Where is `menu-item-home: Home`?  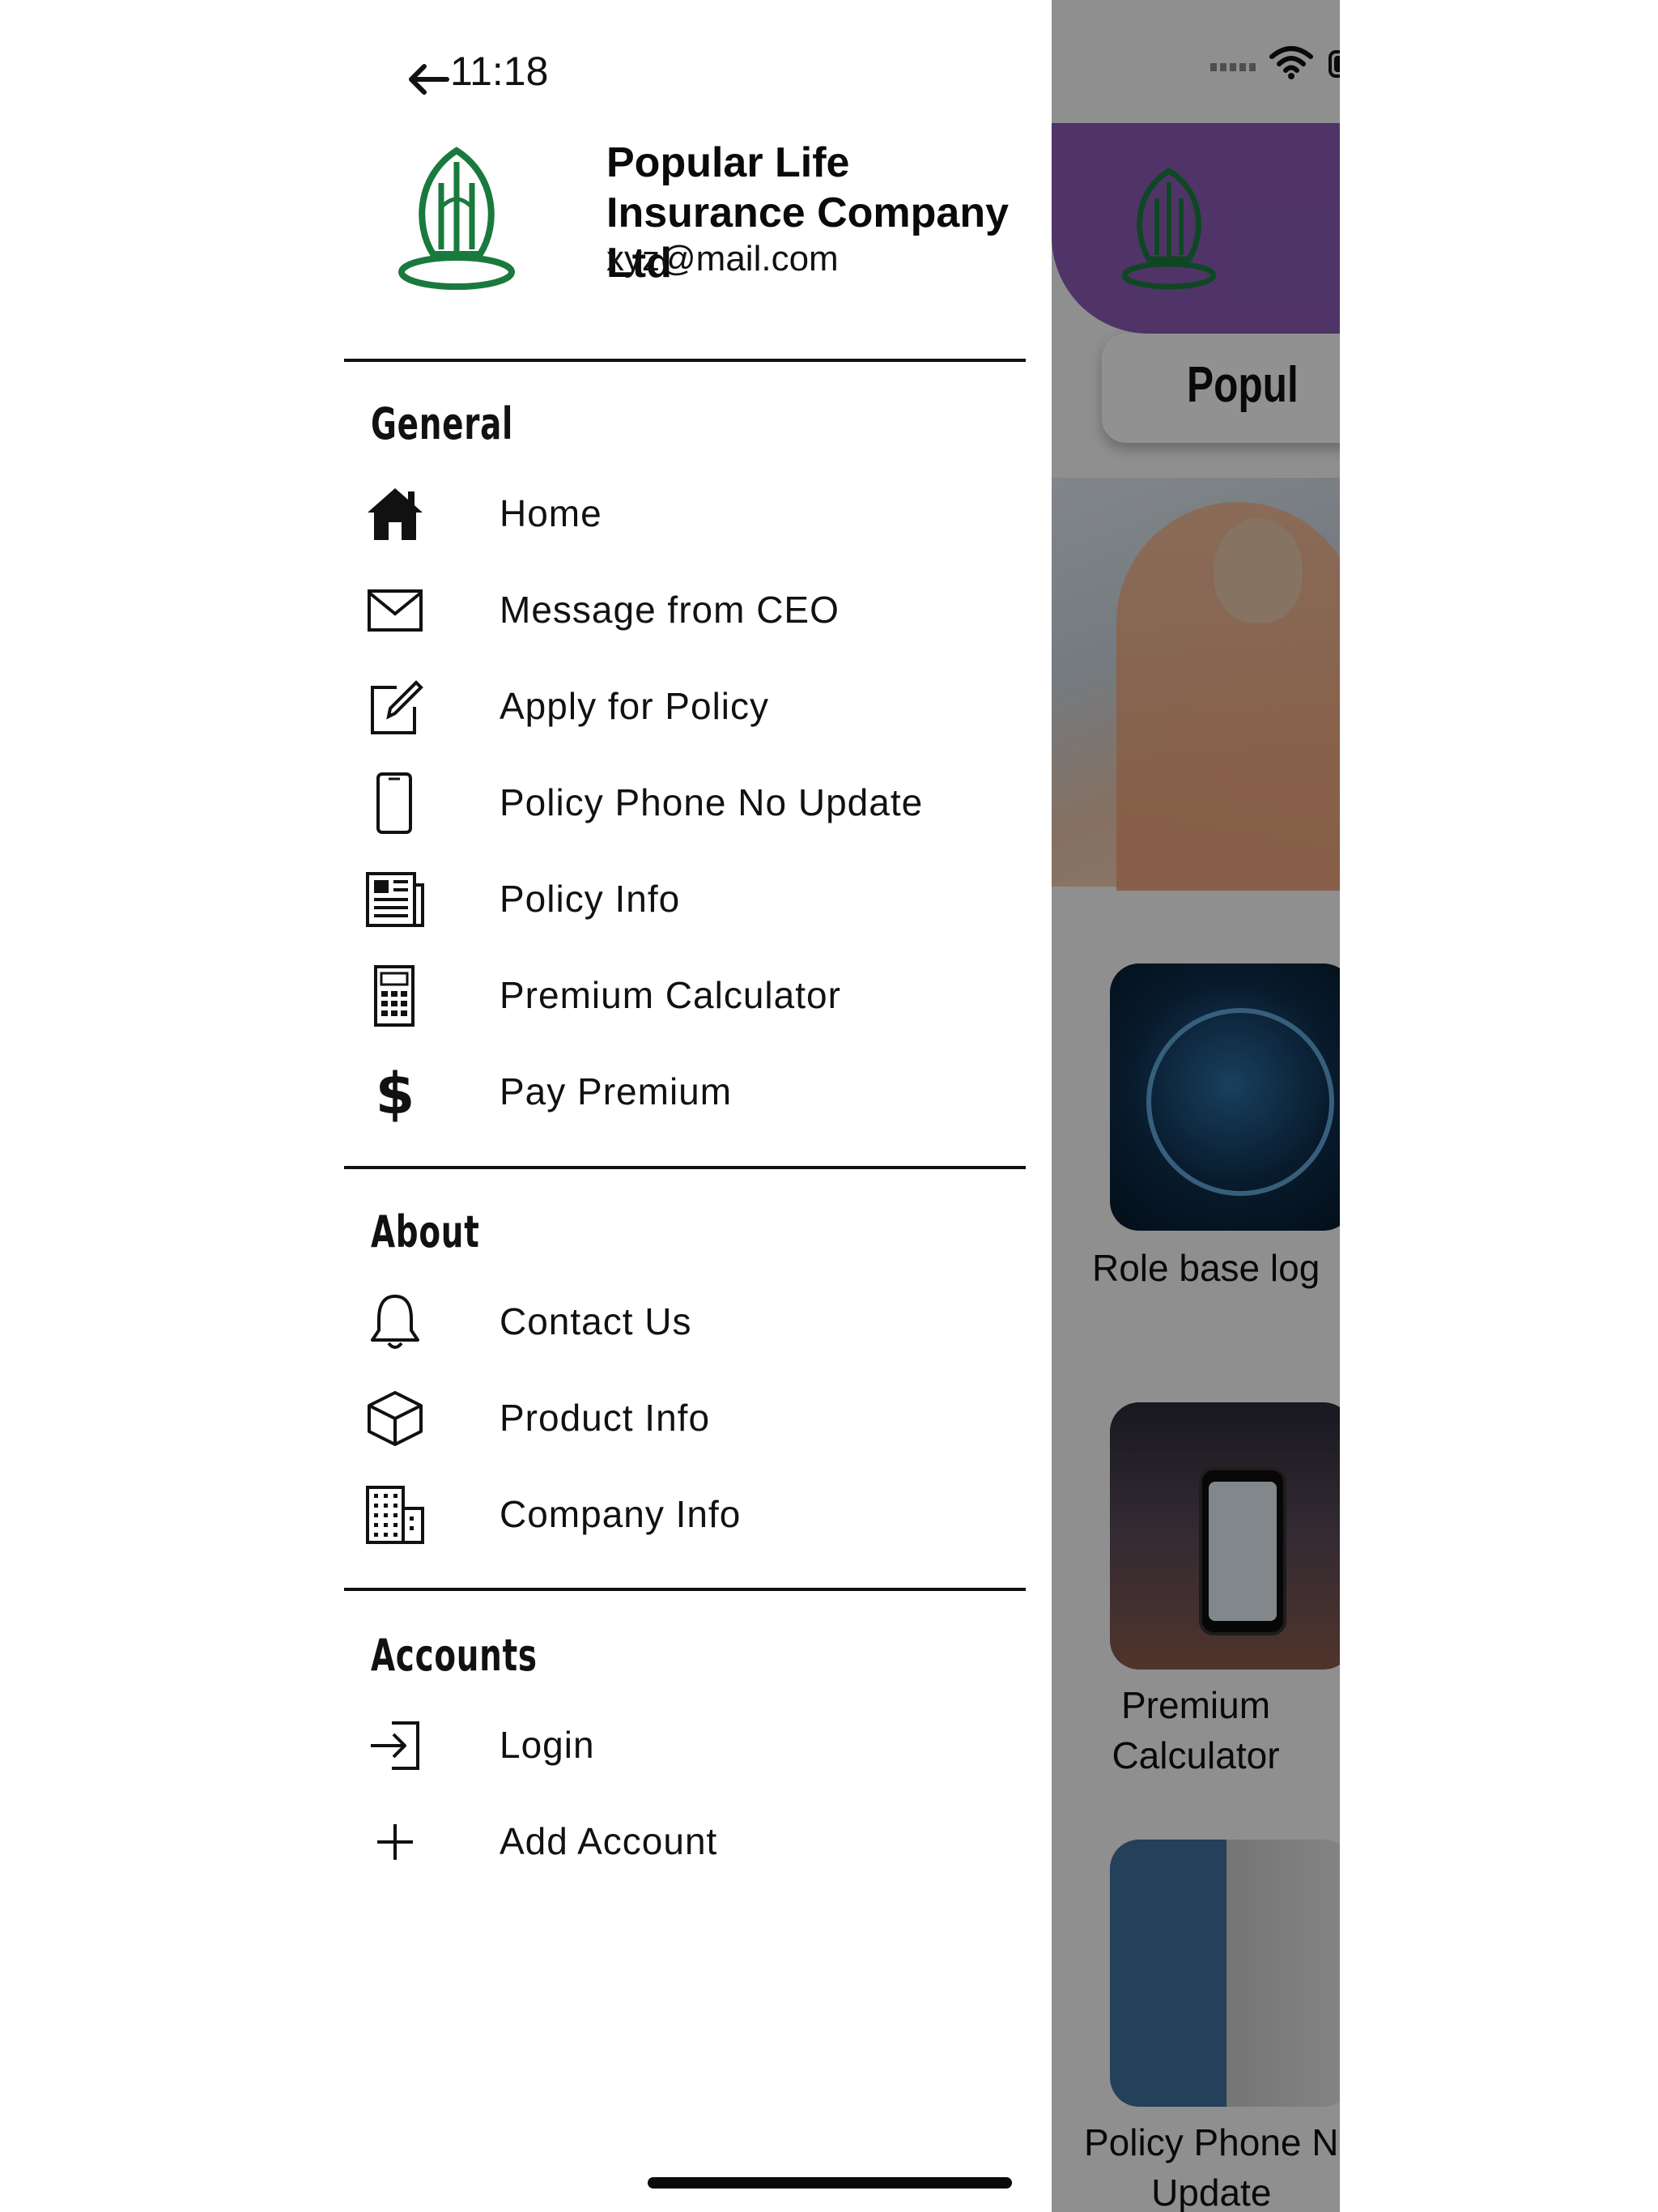
menu-item-home: Home is located at coordinates (685, 514).